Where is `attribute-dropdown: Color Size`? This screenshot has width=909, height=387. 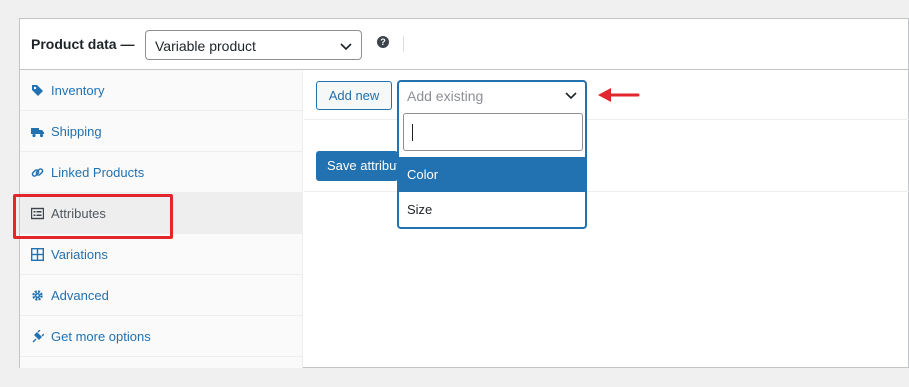 attribute-dropdown: Color Size is located at coordinates (492, 168).